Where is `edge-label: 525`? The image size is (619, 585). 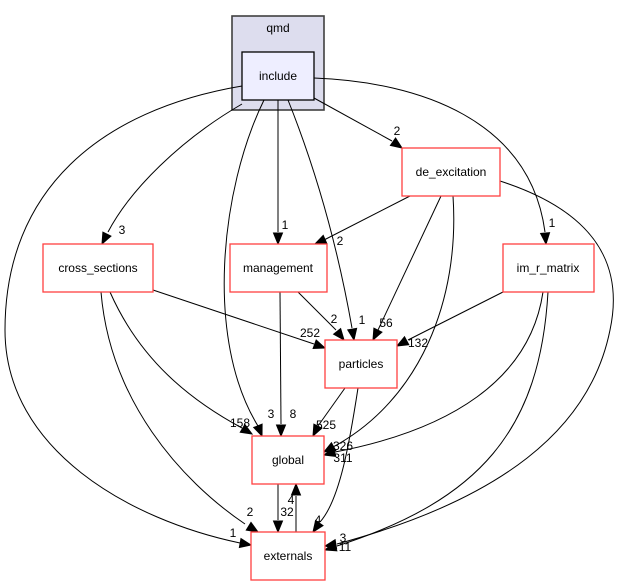
edge-label: 525 is located at coordinates (326, 425).